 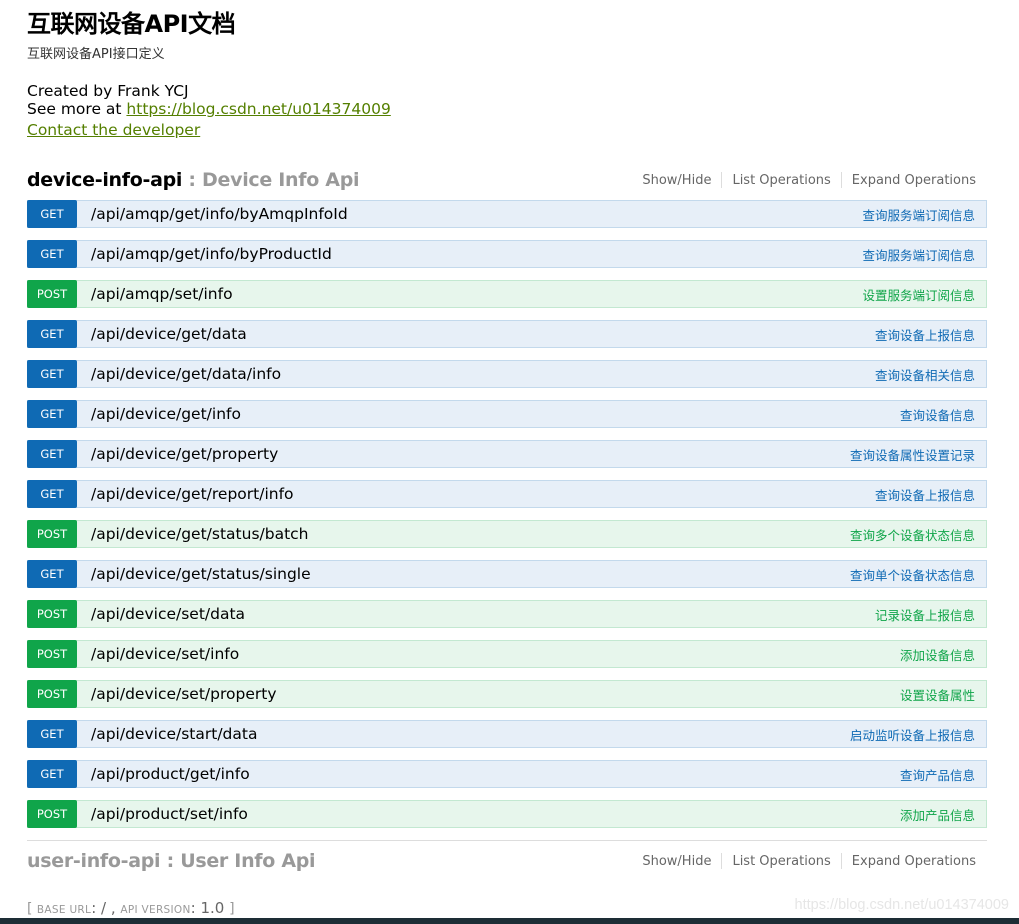 What do you see at coordinates (169, 814) in the screenshot?
I see `endpoint-path: /api/product/set/info` at bounding box center [169, 814].